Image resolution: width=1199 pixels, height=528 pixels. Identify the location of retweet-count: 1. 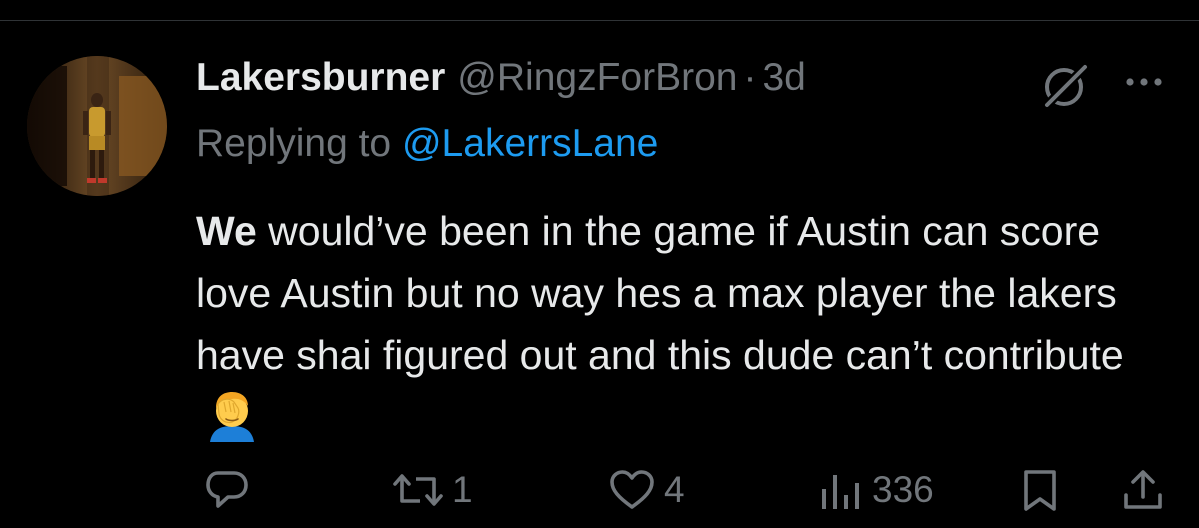
(462, 489).